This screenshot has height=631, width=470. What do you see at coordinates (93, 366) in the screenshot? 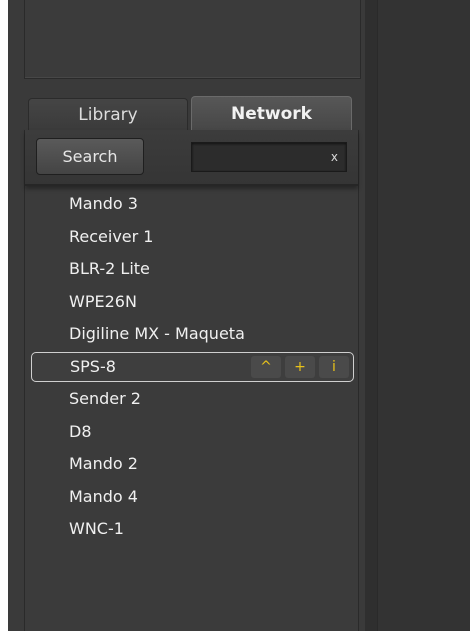
I see `device-label: SPS-8` at bounding box center [93, 366].